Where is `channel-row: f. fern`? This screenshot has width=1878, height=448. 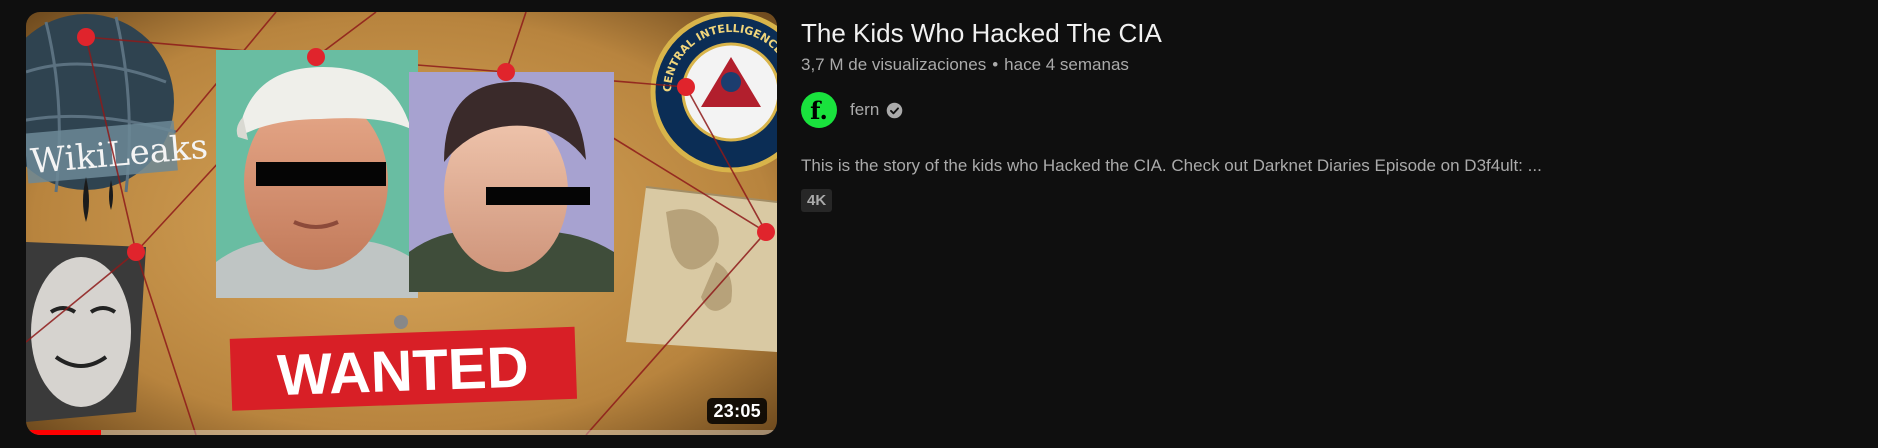 channel-row: f. fern is located at coordinates (1326, 110).